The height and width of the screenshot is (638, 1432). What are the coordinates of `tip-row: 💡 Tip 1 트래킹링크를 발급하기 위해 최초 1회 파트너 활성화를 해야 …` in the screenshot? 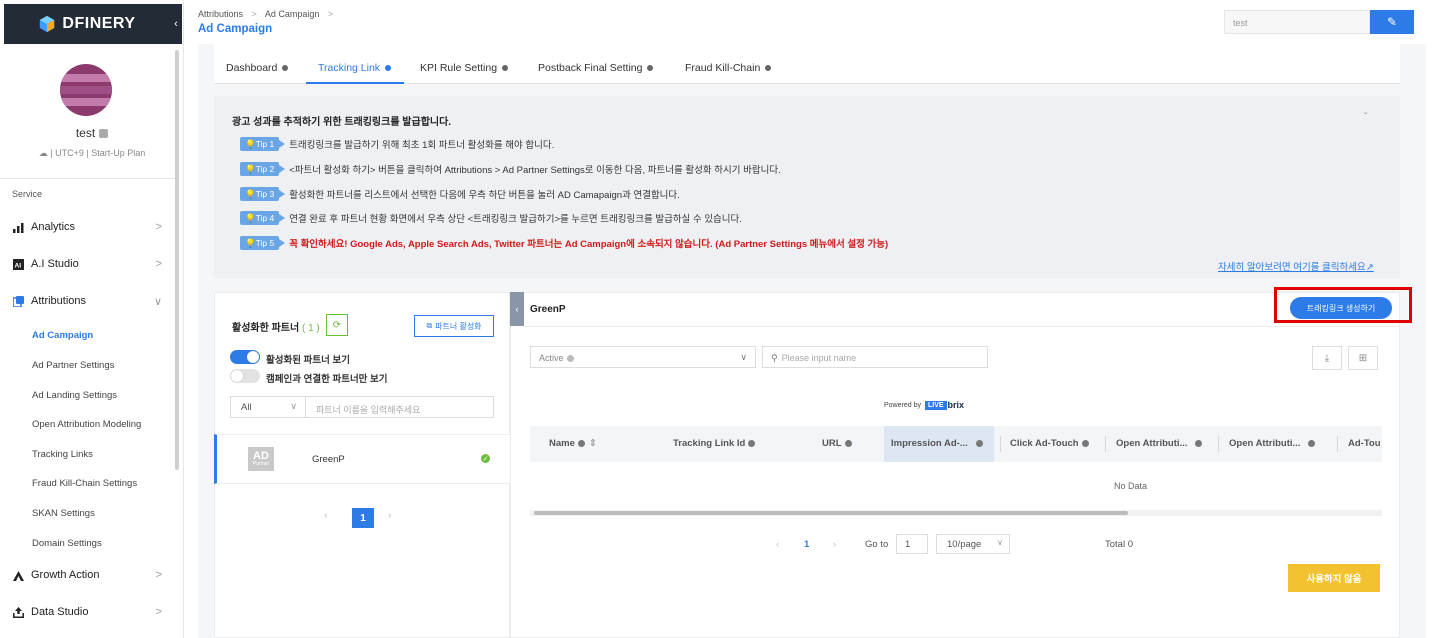 It's located at (397, 144).